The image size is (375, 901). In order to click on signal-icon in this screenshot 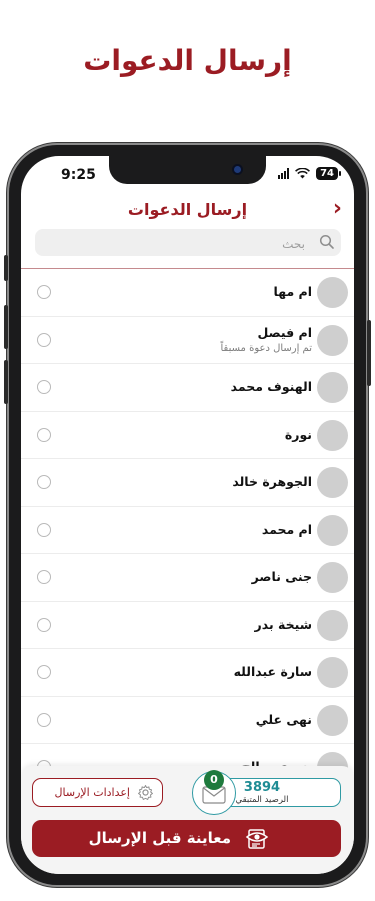, I will do `click(284, 173)`.